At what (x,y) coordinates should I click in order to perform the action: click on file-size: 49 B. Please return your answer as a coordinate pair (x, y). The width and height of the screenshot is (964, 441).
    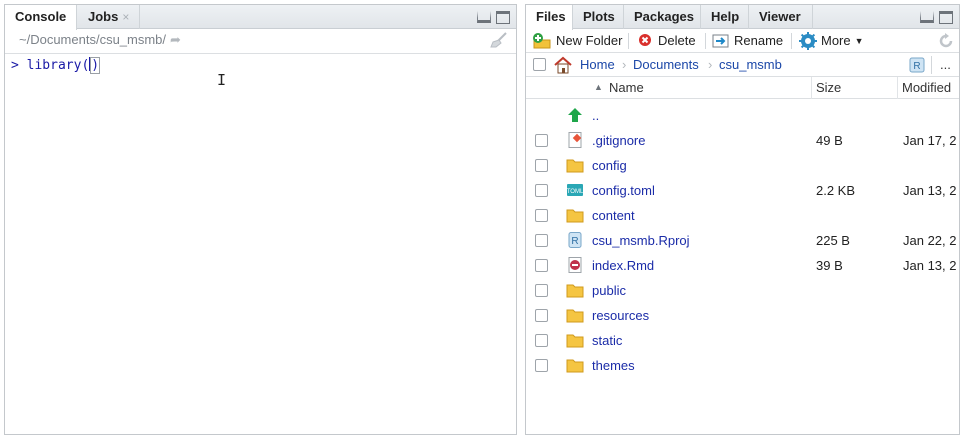
    Looking at the image, I should click on (829, 140).